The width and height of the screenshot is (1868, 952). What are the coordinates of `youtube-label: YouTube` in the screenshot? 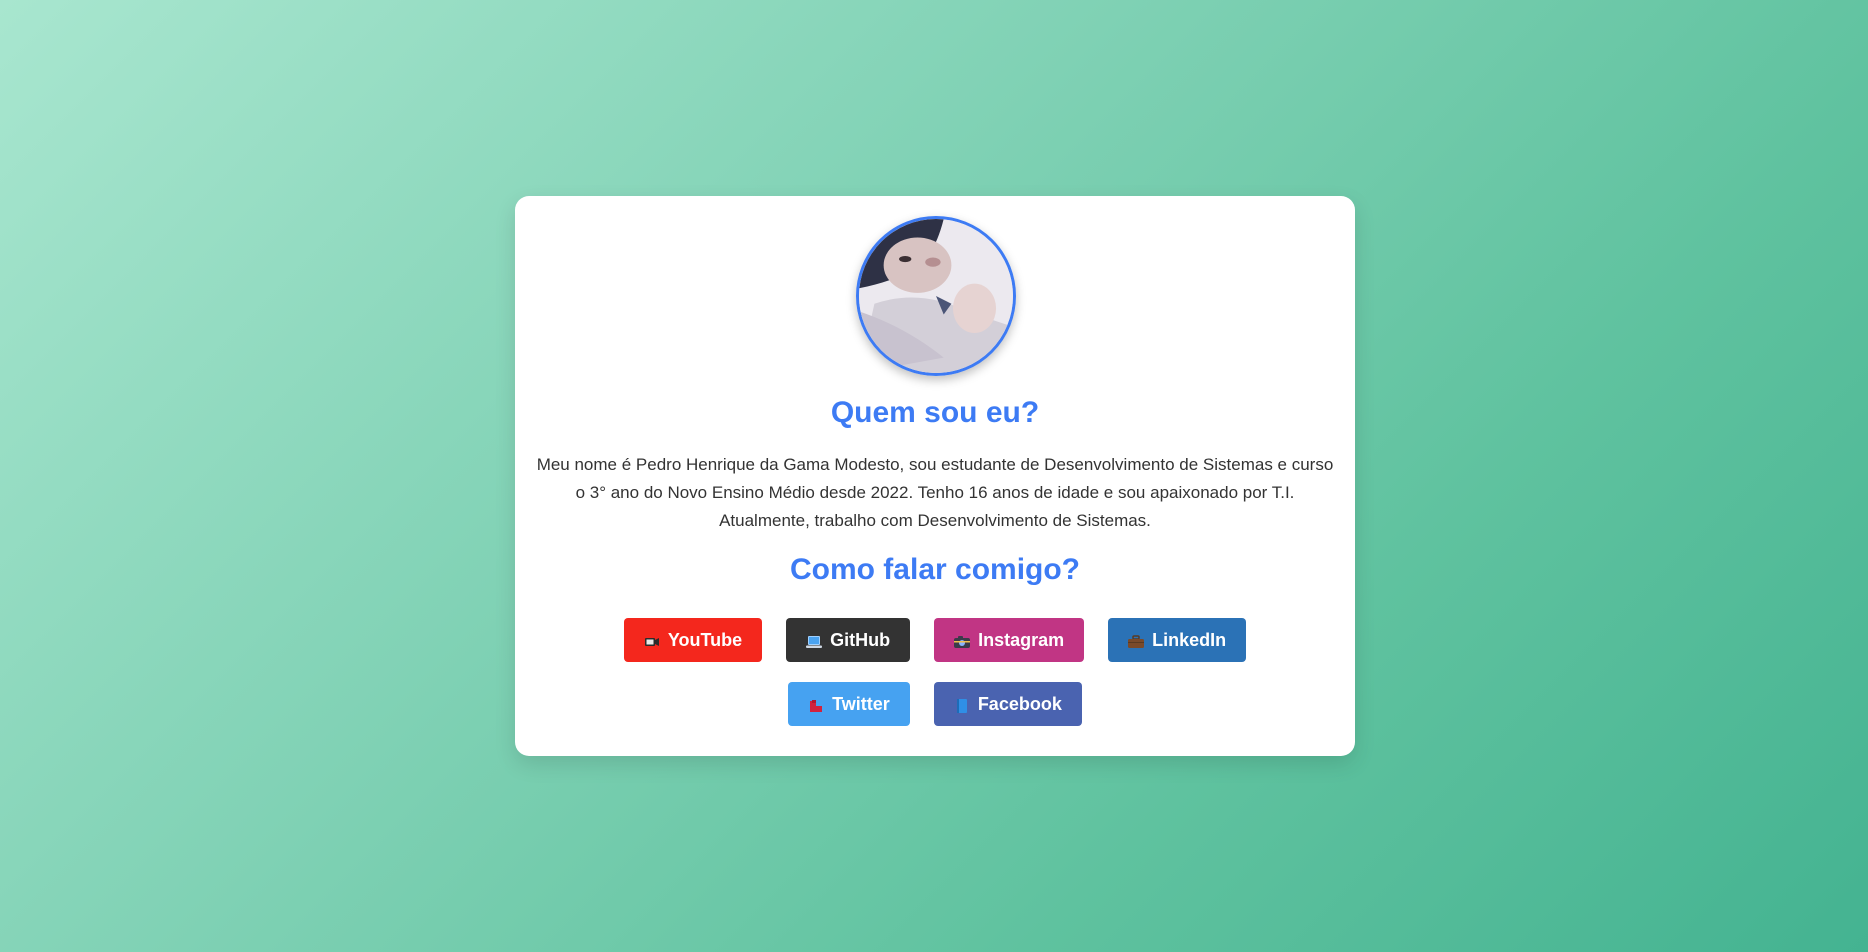 It's located at (705, 639).